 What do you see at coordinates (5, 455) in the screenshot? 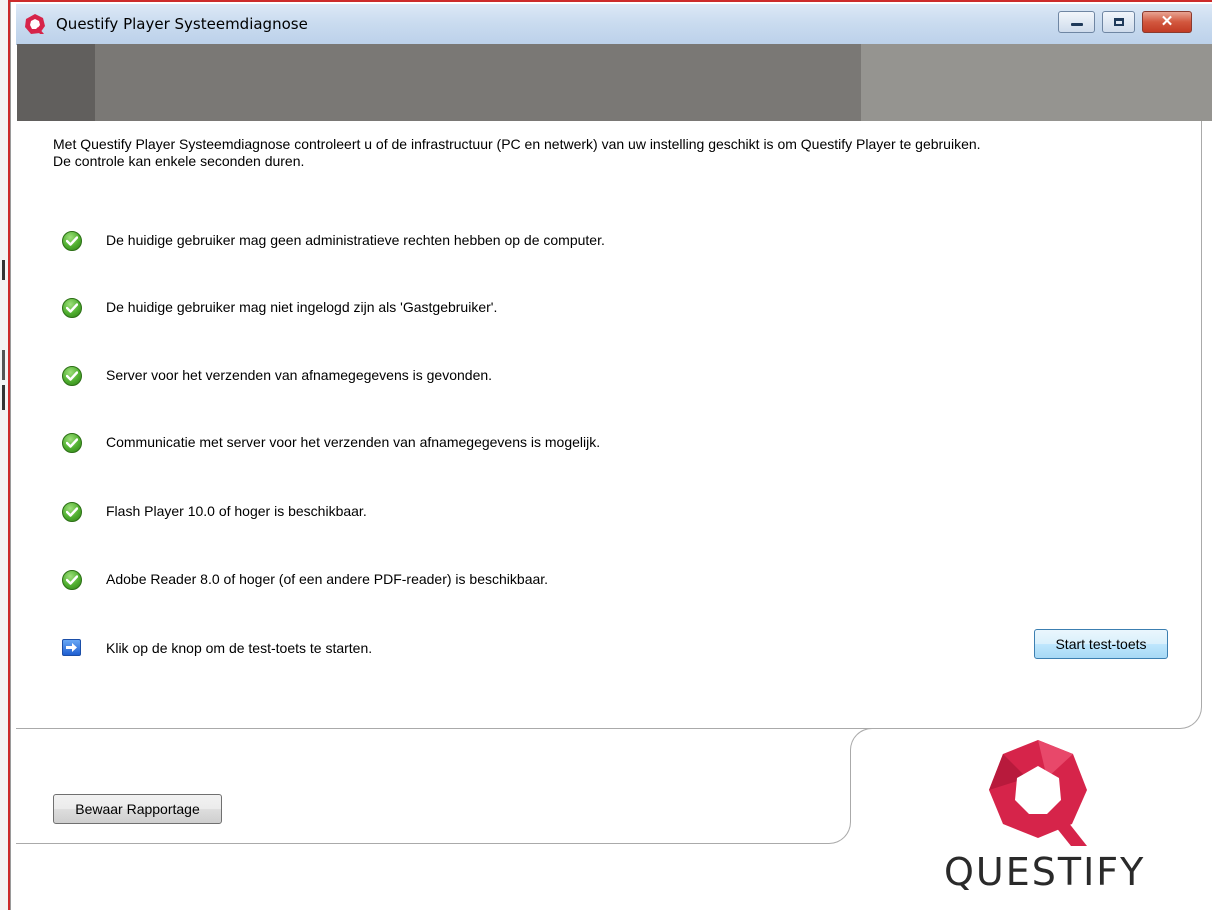
I see `desktop-edge` at bounding box center [5, 455].